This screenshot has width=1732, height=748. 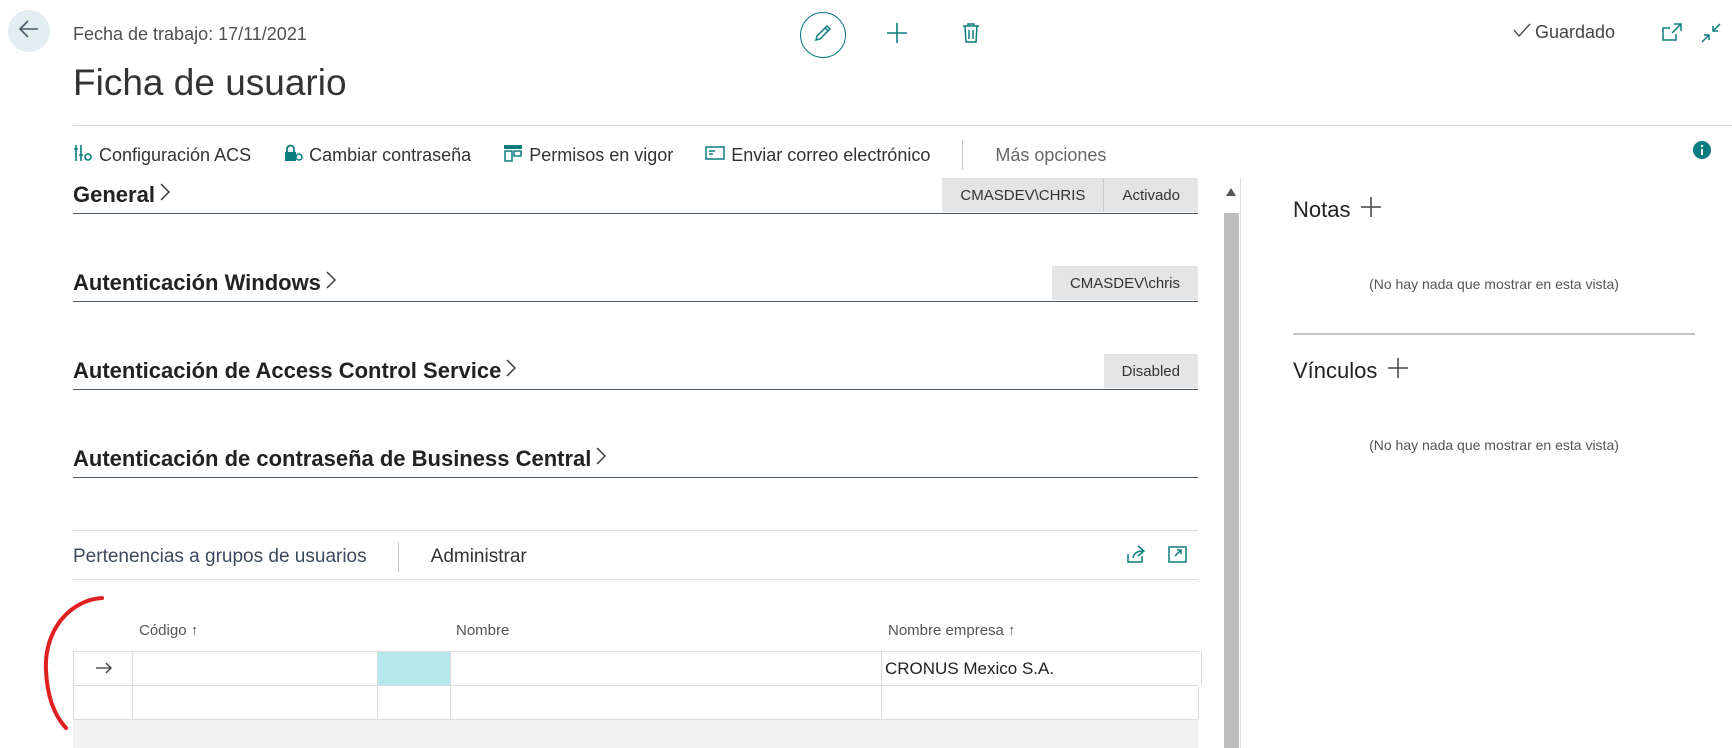 What do you see at coordinates (1494, 445) in the screenshot?
I see `links-empty-message: (No hay nada que mostrar en esta vista)` at bounding box center [1494, 445].